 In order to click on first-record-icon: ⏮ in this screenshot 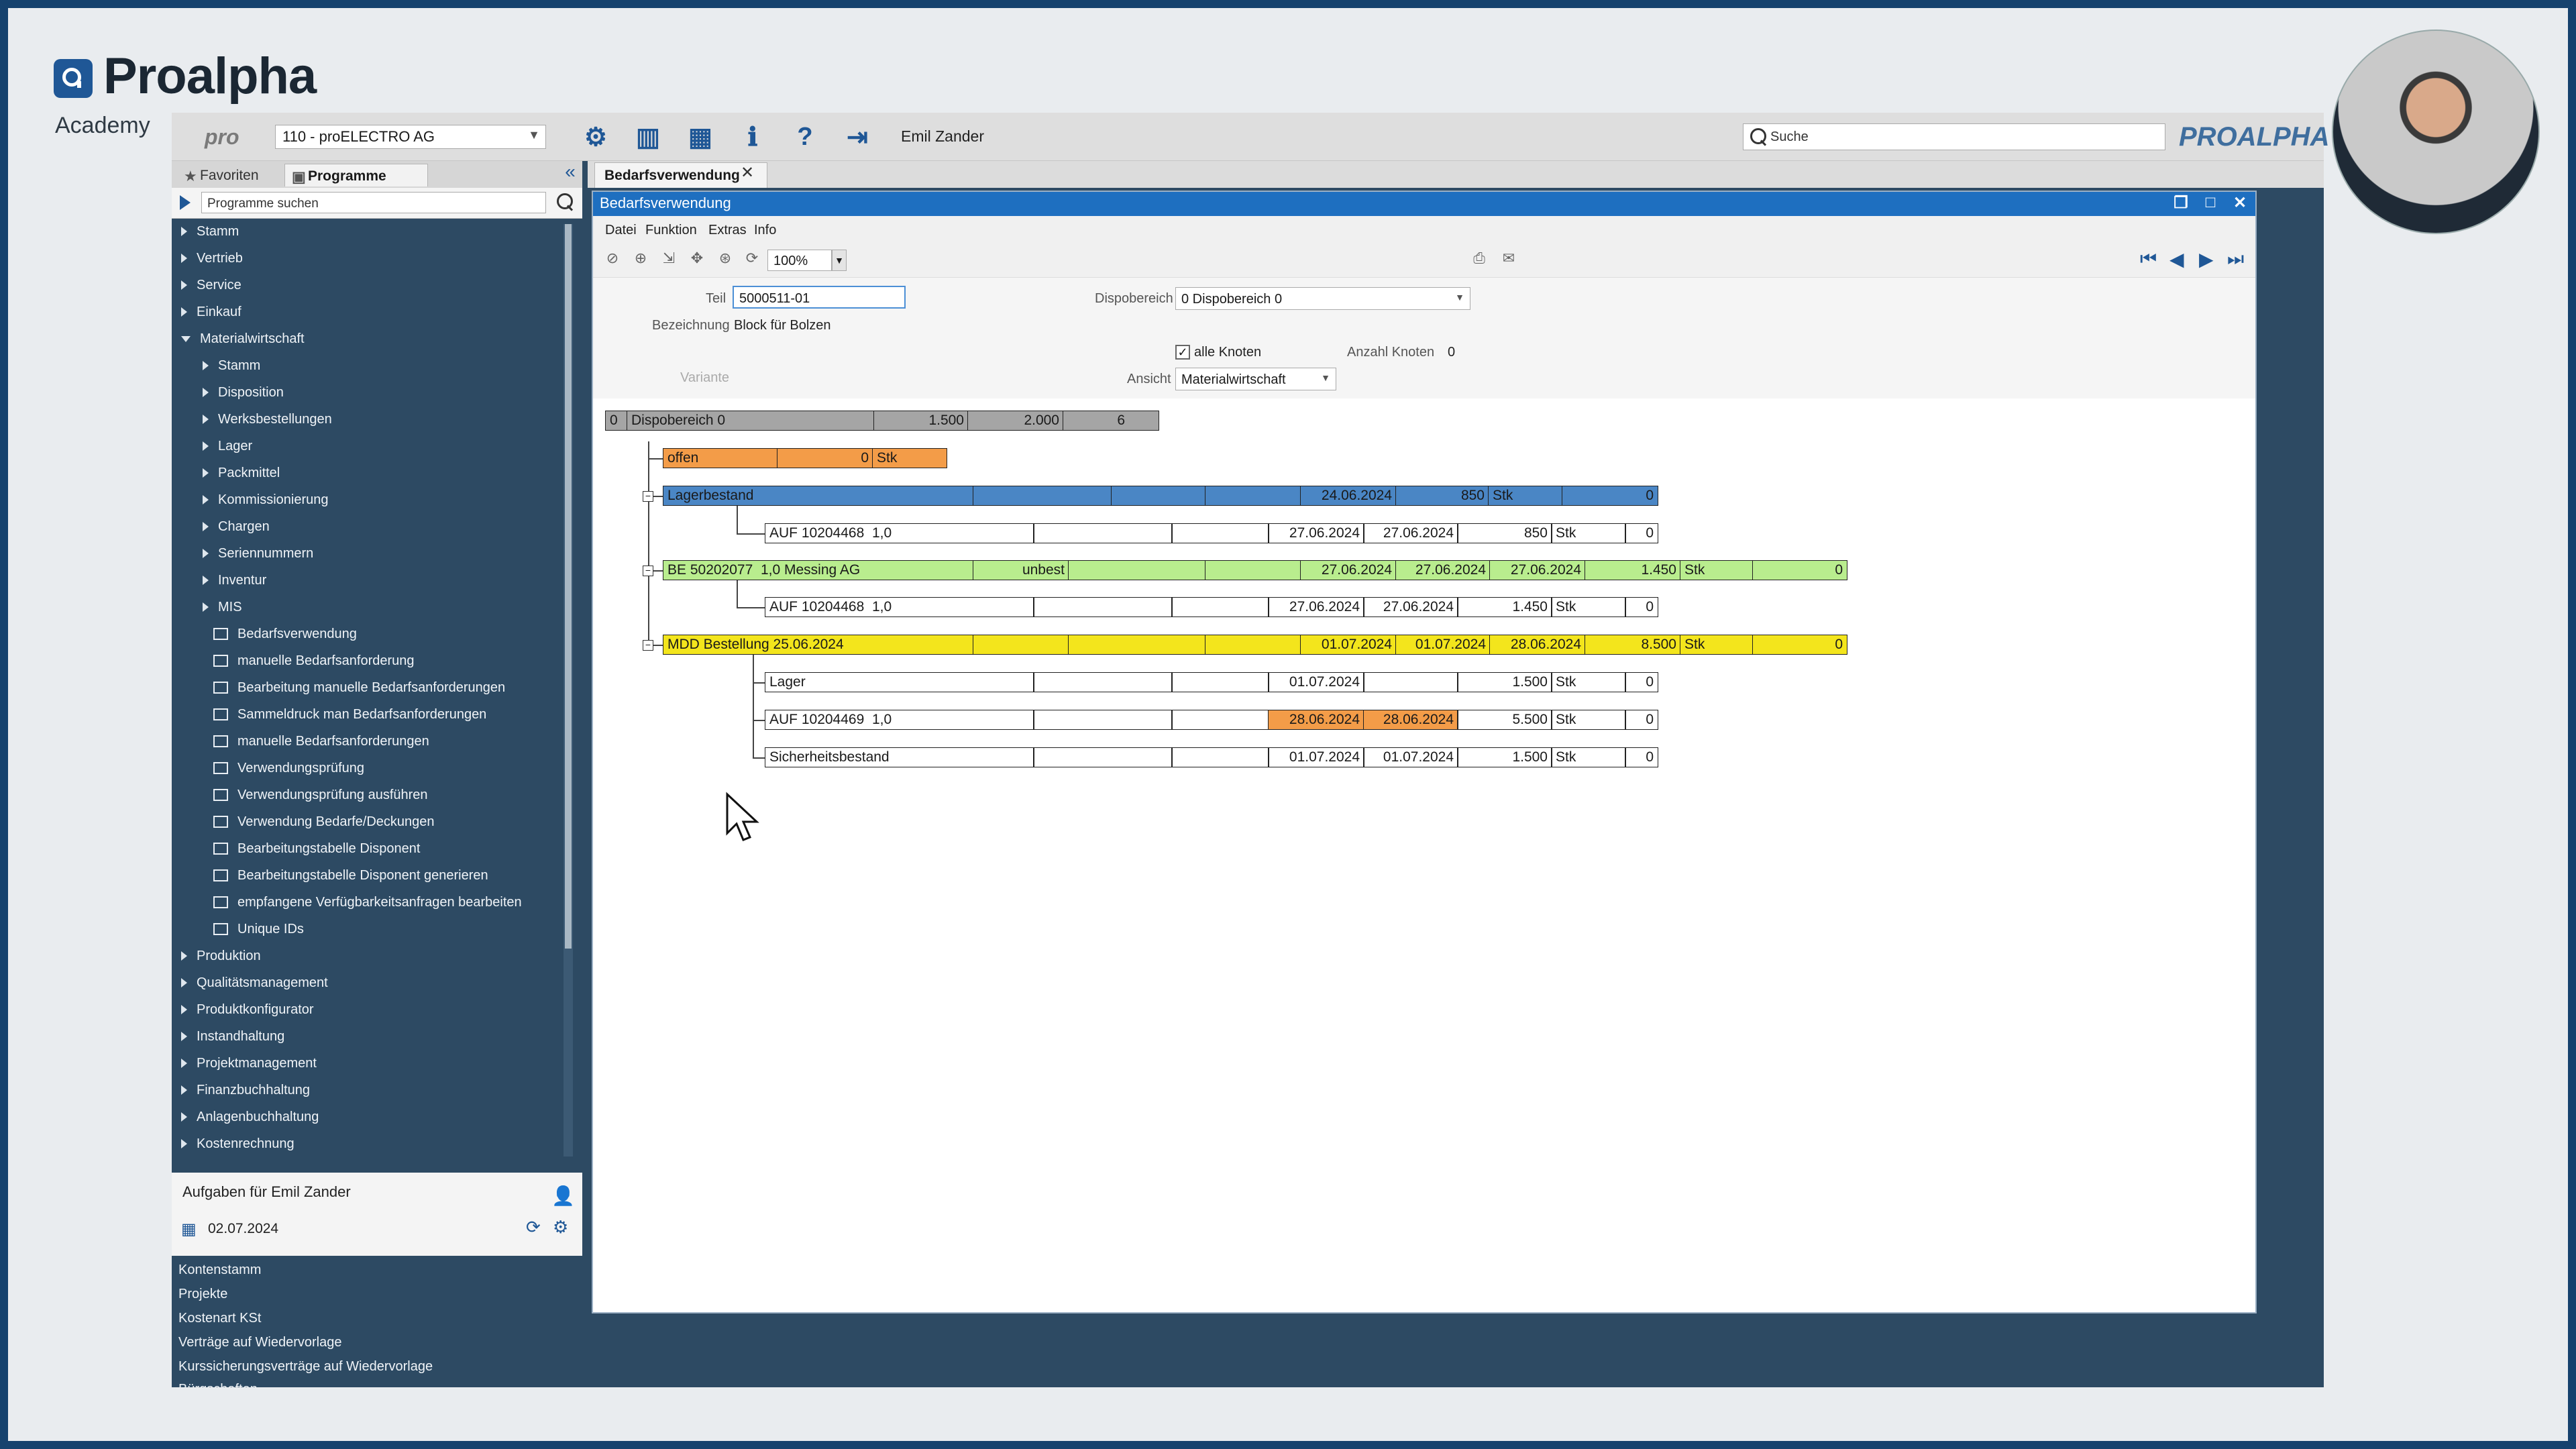, I will do `click(2148, 259)`.